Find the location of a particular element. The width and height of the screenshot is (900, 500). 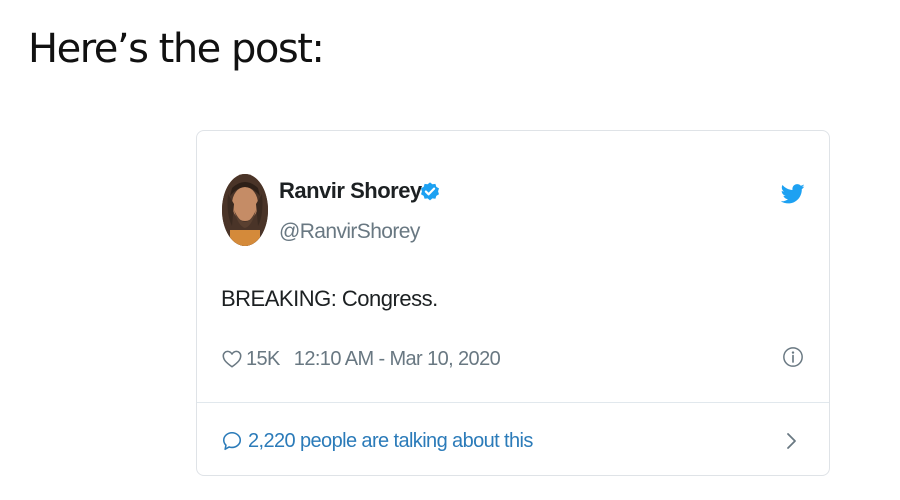

chevron-right-icon is located at coordinates (792, 441).